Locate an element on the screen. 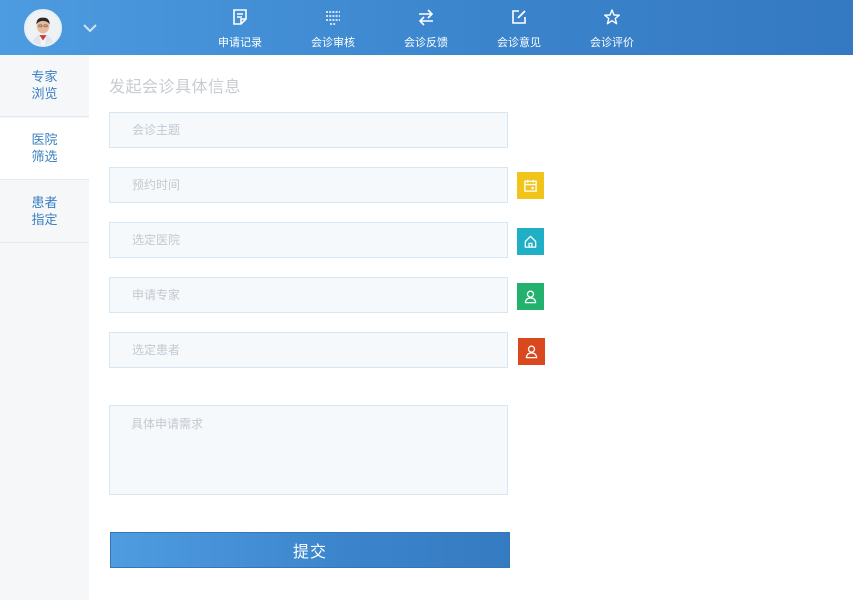 Image resolution: width=853 pixels, height=600 pixels. nav-consultation-opinion: 会诊意见 is located at coordinates (519, 27).